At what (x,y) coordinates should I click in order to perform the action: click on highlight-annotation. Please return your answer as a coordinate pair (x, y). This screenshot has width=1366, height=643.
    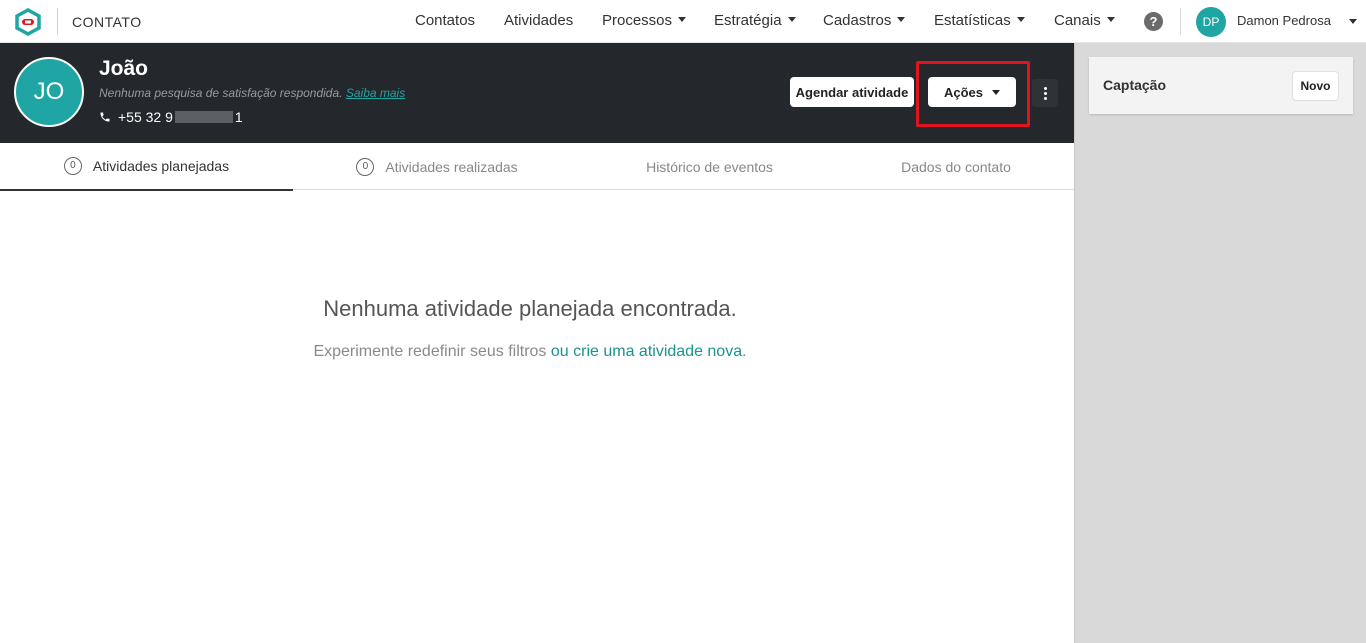
    Looking at the image, I should click on (973, 94).